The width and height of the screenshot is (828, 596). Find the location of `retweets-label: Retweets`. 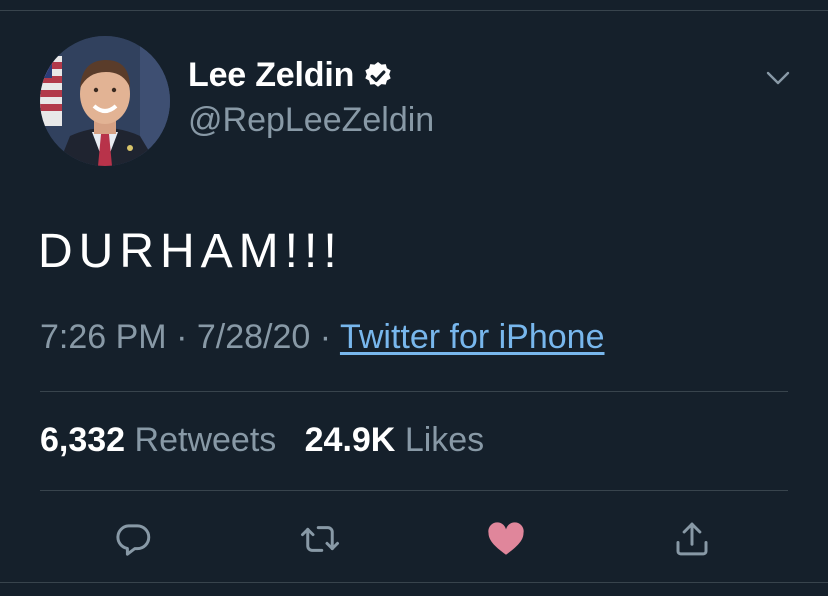

retweets-label: Retweets is located at coordinates (205, 440).